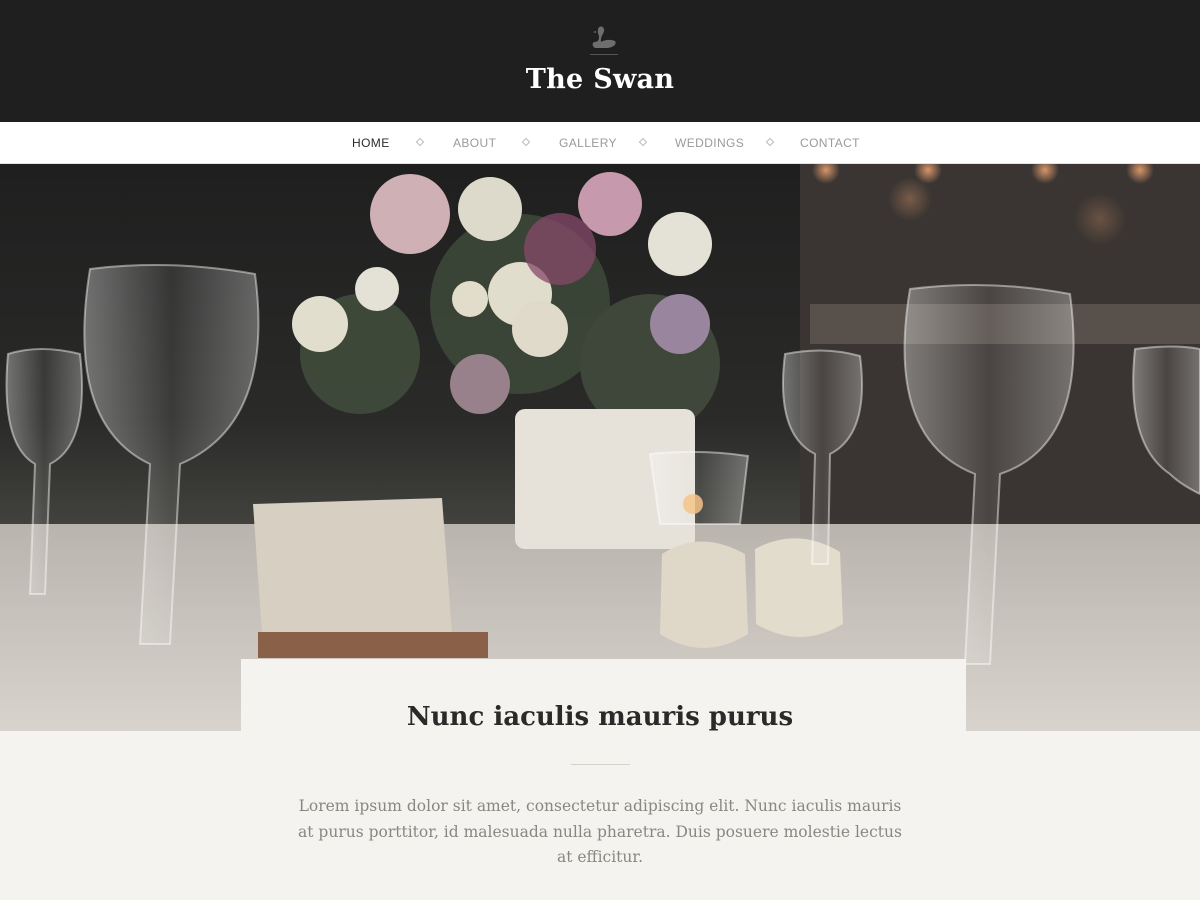  What do you see at coordinates (588, 143) in the screenshot?
I see `nav-item-gallery: GALLERY` at bounding box center [588, 143].